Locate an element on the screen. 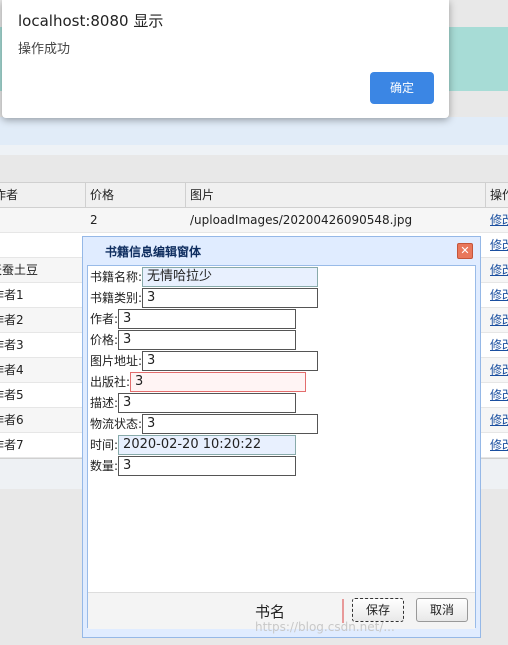 The width and height of the screenshot is (508, 645). form-row-category: 书籍类别: 3 is located at coordinates (204, 298).